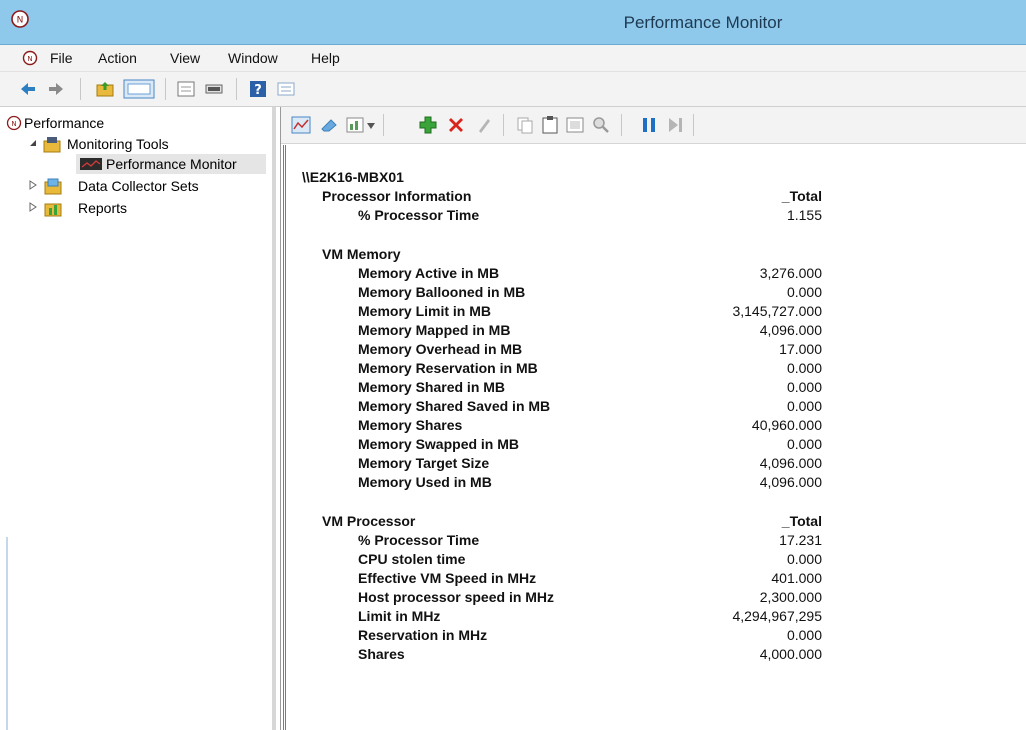 The width and height of the screenshot is (1026, 730). I want to click on perfmon-toolbar, so click(653, 125).